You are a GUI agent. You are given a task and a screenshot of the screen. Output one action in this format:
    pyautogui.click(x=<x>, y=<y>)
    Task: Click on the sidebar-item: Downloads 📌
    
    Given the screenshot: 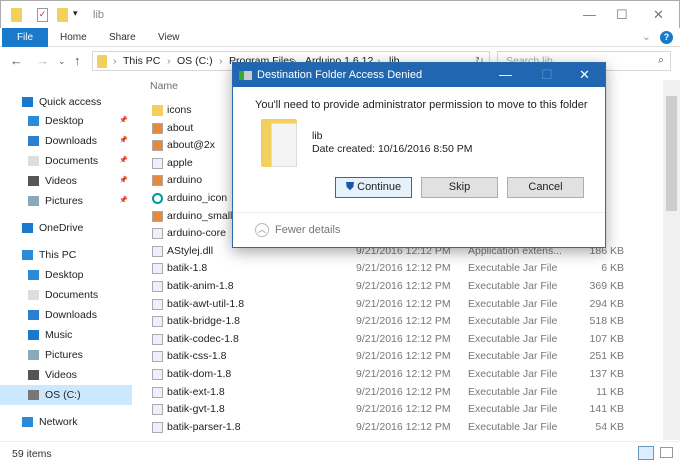 What is the action you would take?
    pyautogui.click(x=66, y=141)
    